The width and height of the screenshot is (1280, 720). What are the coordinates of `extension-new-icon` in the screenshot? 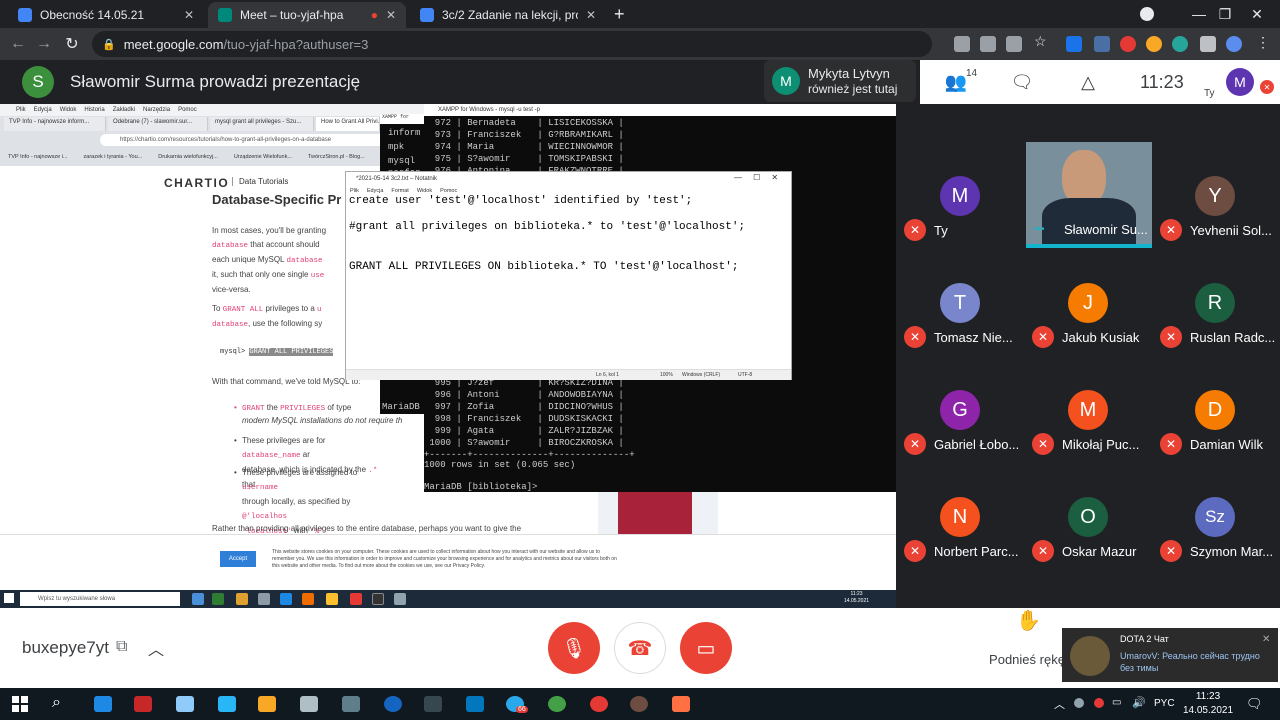 It's located at (1074, 44).